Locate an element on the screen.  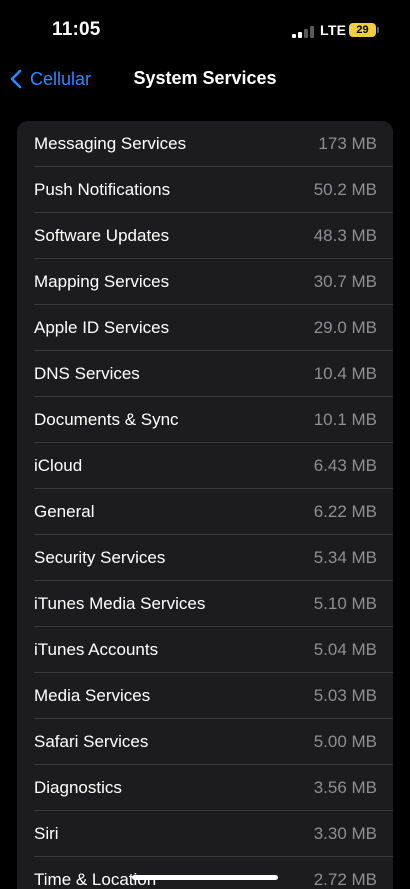
service-row: Mapping Services 30.7 MB is located at coordinates (205, 282).